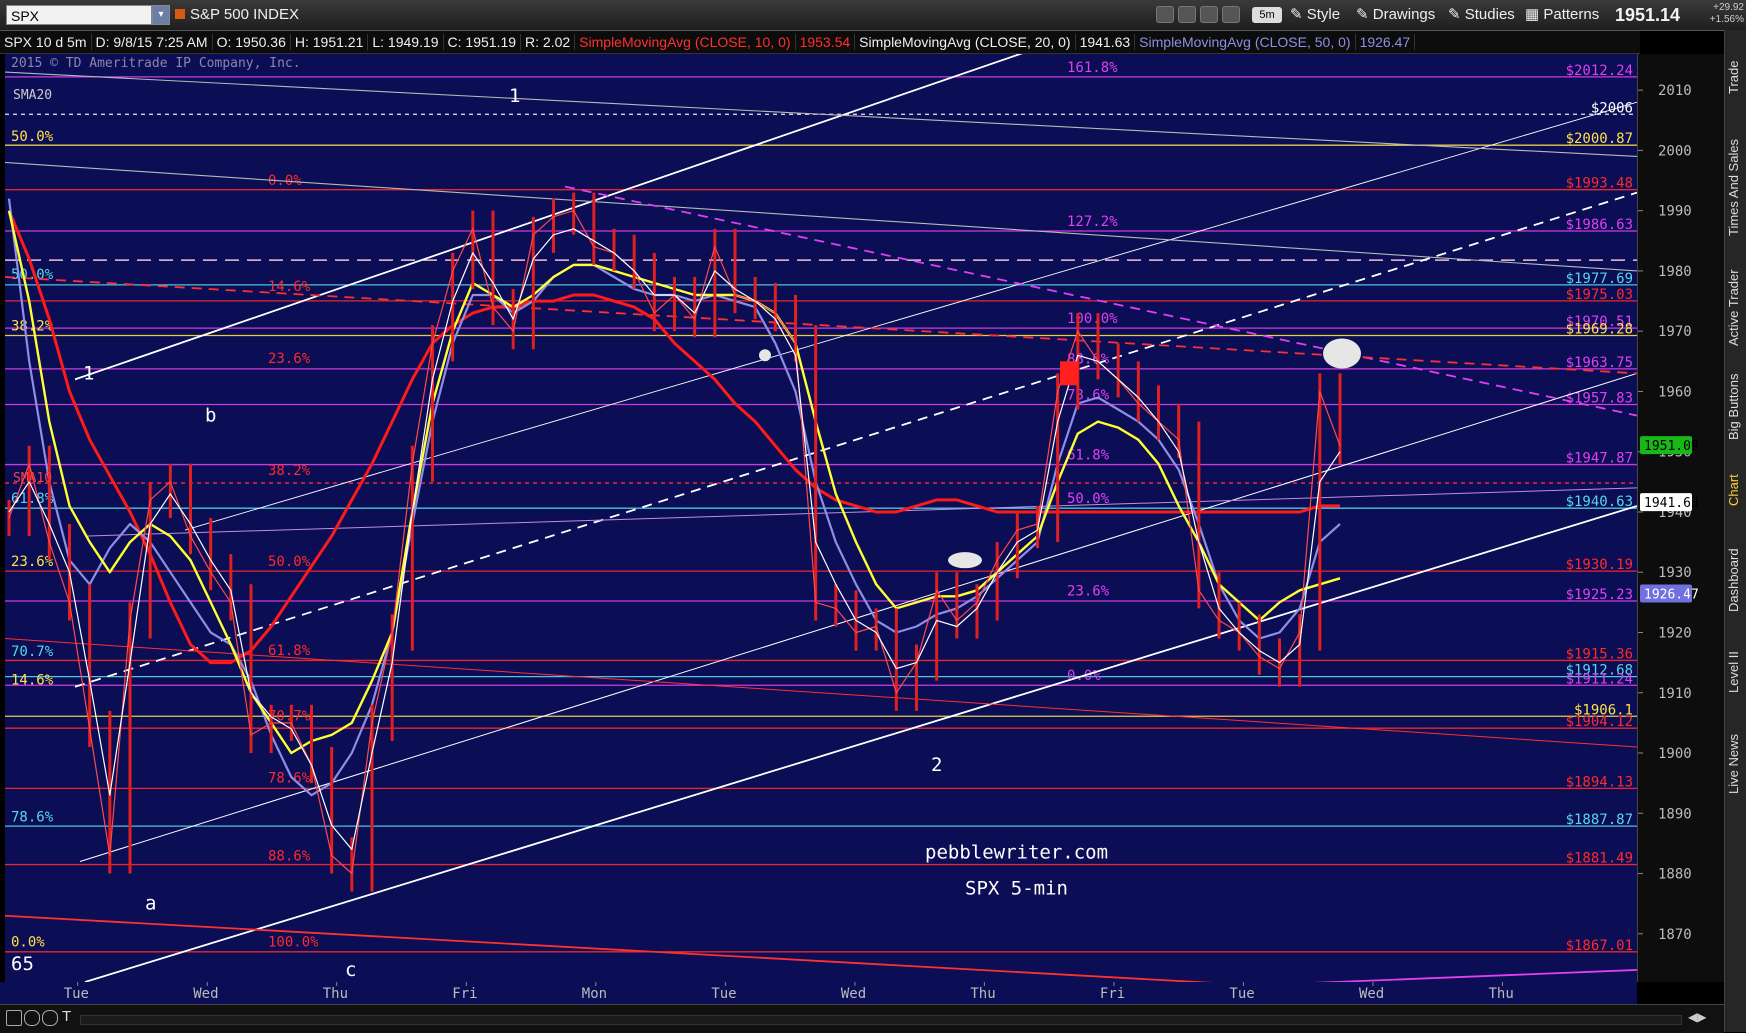  I want to click on price-badge-label: 1926.47, so click(1671, 595).